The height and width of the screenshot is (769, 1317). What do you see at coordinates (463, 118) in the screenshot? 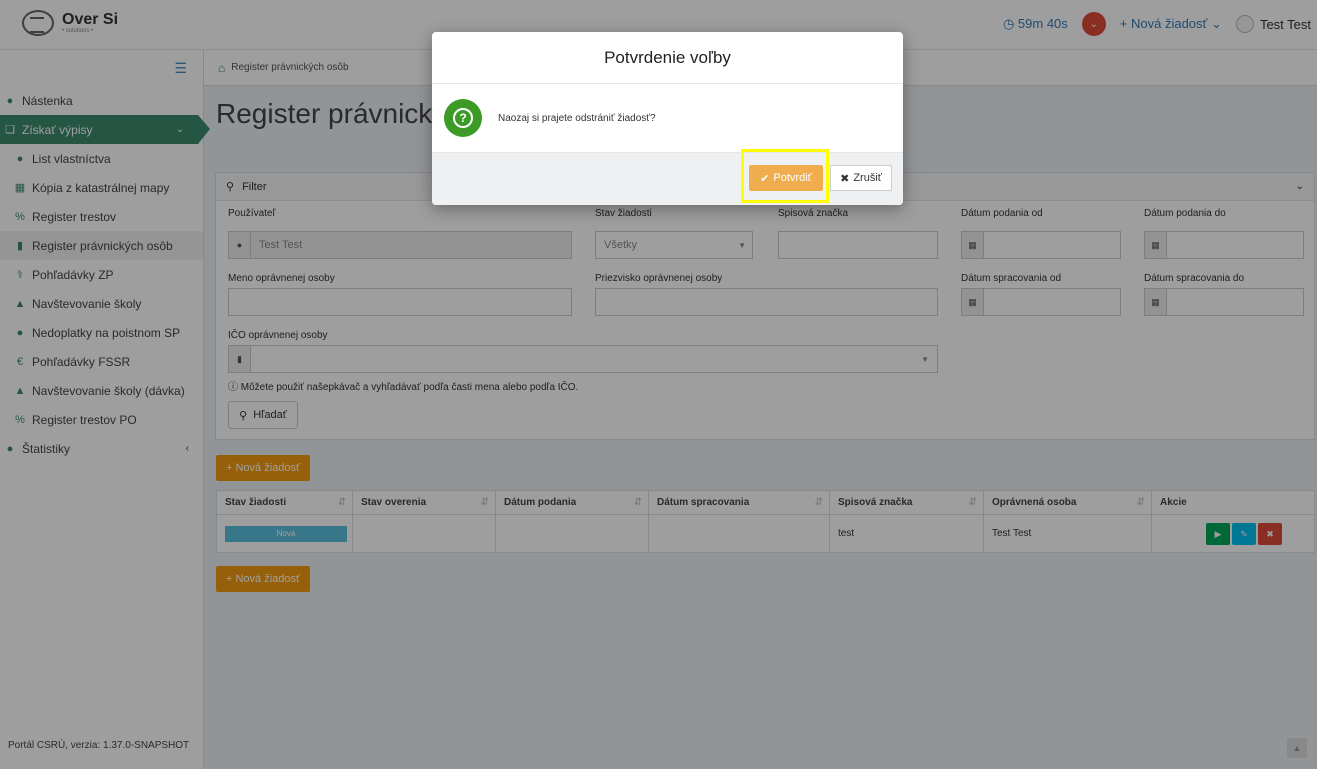
I see `question-icon: ?` at bounding box center [463, 118].